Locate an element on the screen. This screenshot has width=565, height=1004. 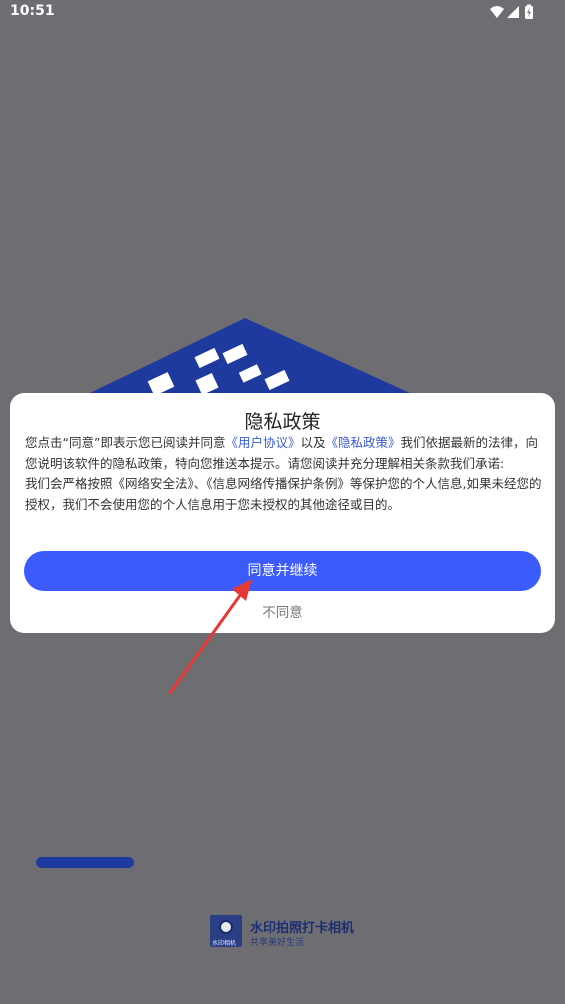
progress-bar is located at coordinates (85, 862).